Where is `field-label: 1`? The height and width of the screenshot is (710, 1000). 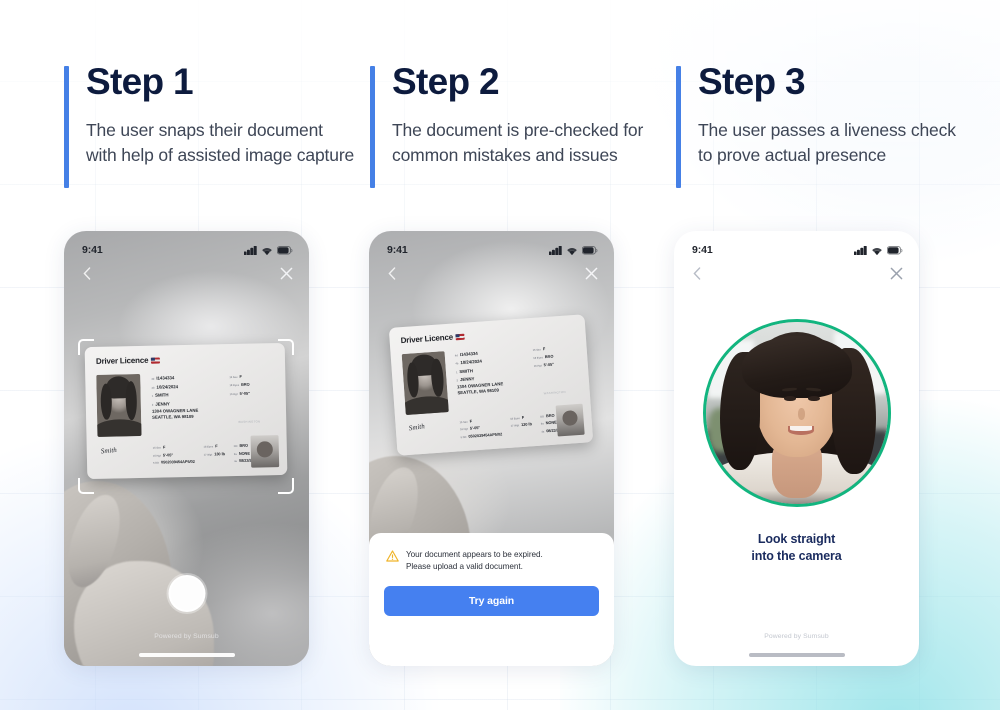 field-label: 1 is located at coordinates (456, 373).